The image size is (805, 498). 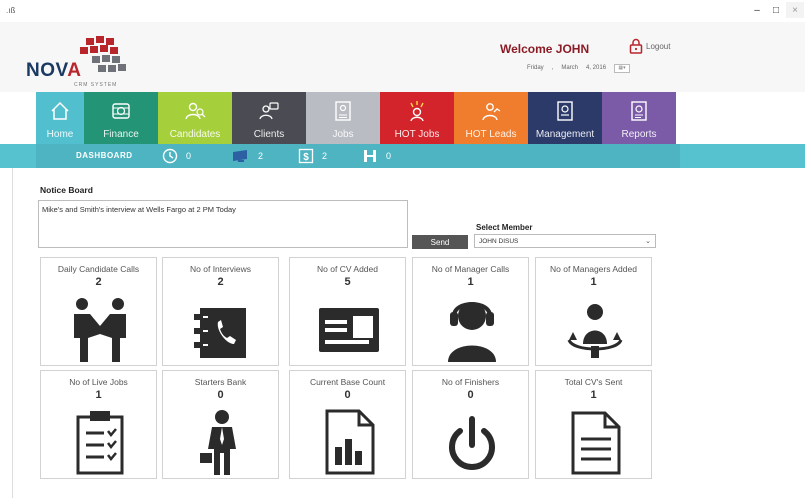 I want to click on nav-hot-jobs: HOT Jobs, so click(x=417, y=118).